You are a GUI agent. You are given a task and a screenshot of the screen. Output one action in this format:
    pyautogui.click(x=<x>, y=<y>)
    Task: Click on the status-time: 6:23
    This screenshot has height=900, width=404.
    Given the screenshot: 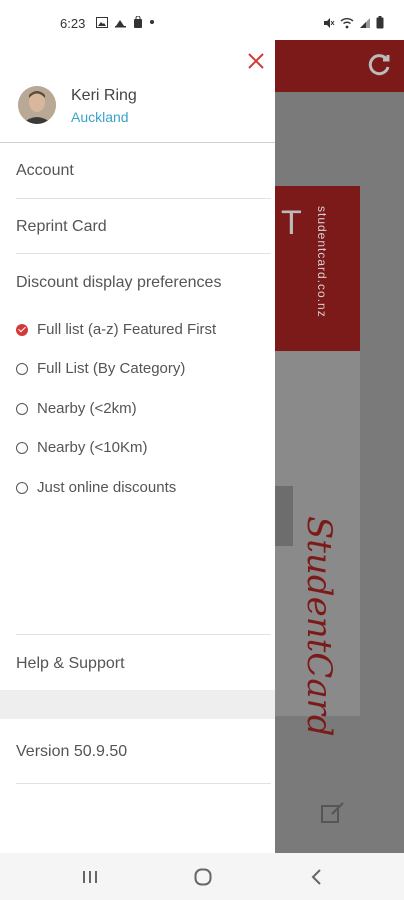 What is the action you would take?
    pyautogui.click(x=73, y=23)
    